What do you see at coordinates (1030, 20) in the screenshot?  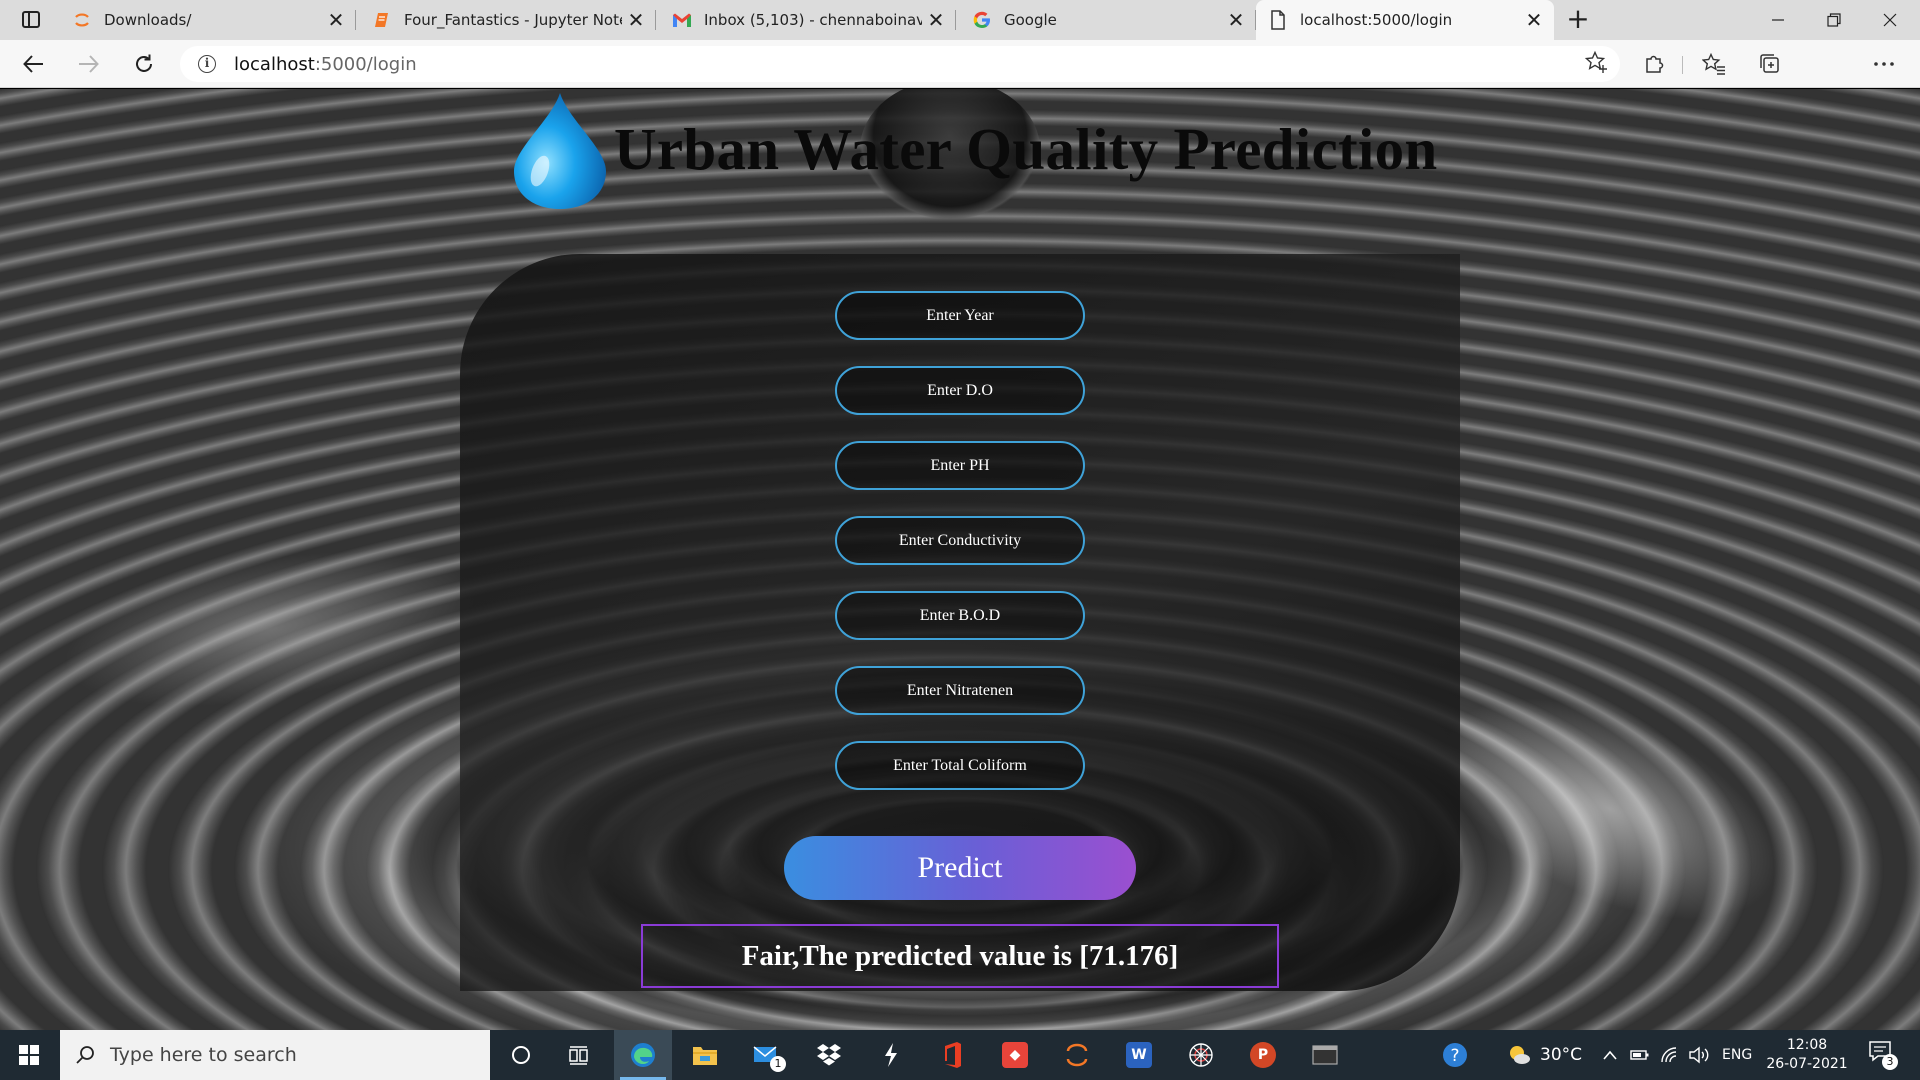 I see `tab-title: Google` at bounding box center [1030, 20].